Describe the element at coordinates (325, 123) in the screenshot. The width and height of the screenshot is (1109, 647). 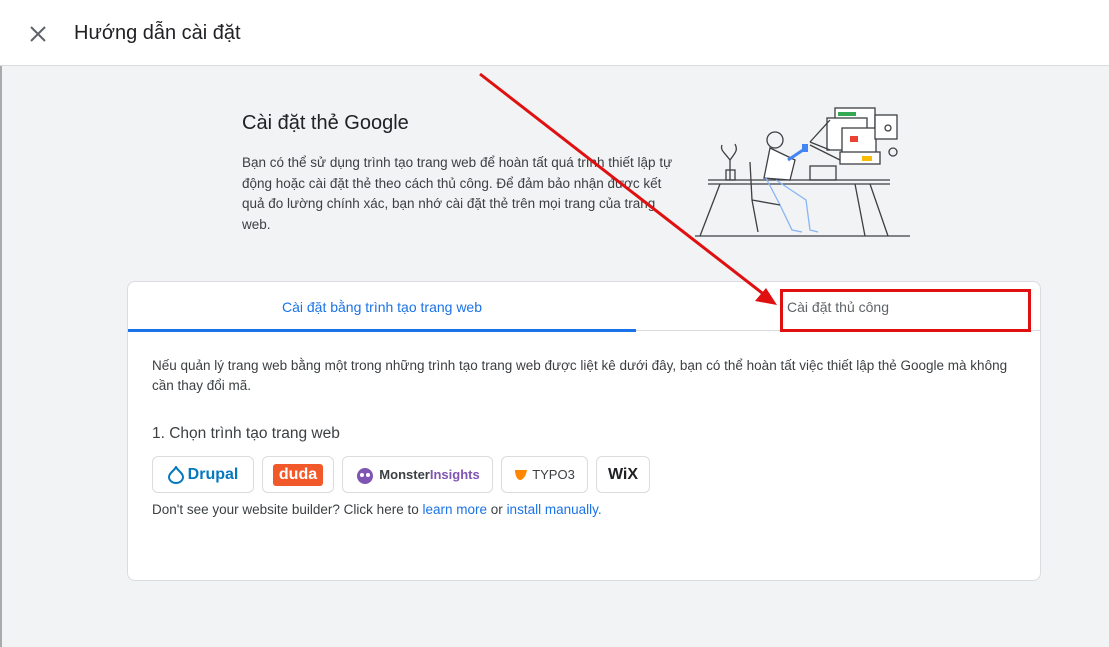
I see `section-title: Cài đặt thẻ Google` at that location.